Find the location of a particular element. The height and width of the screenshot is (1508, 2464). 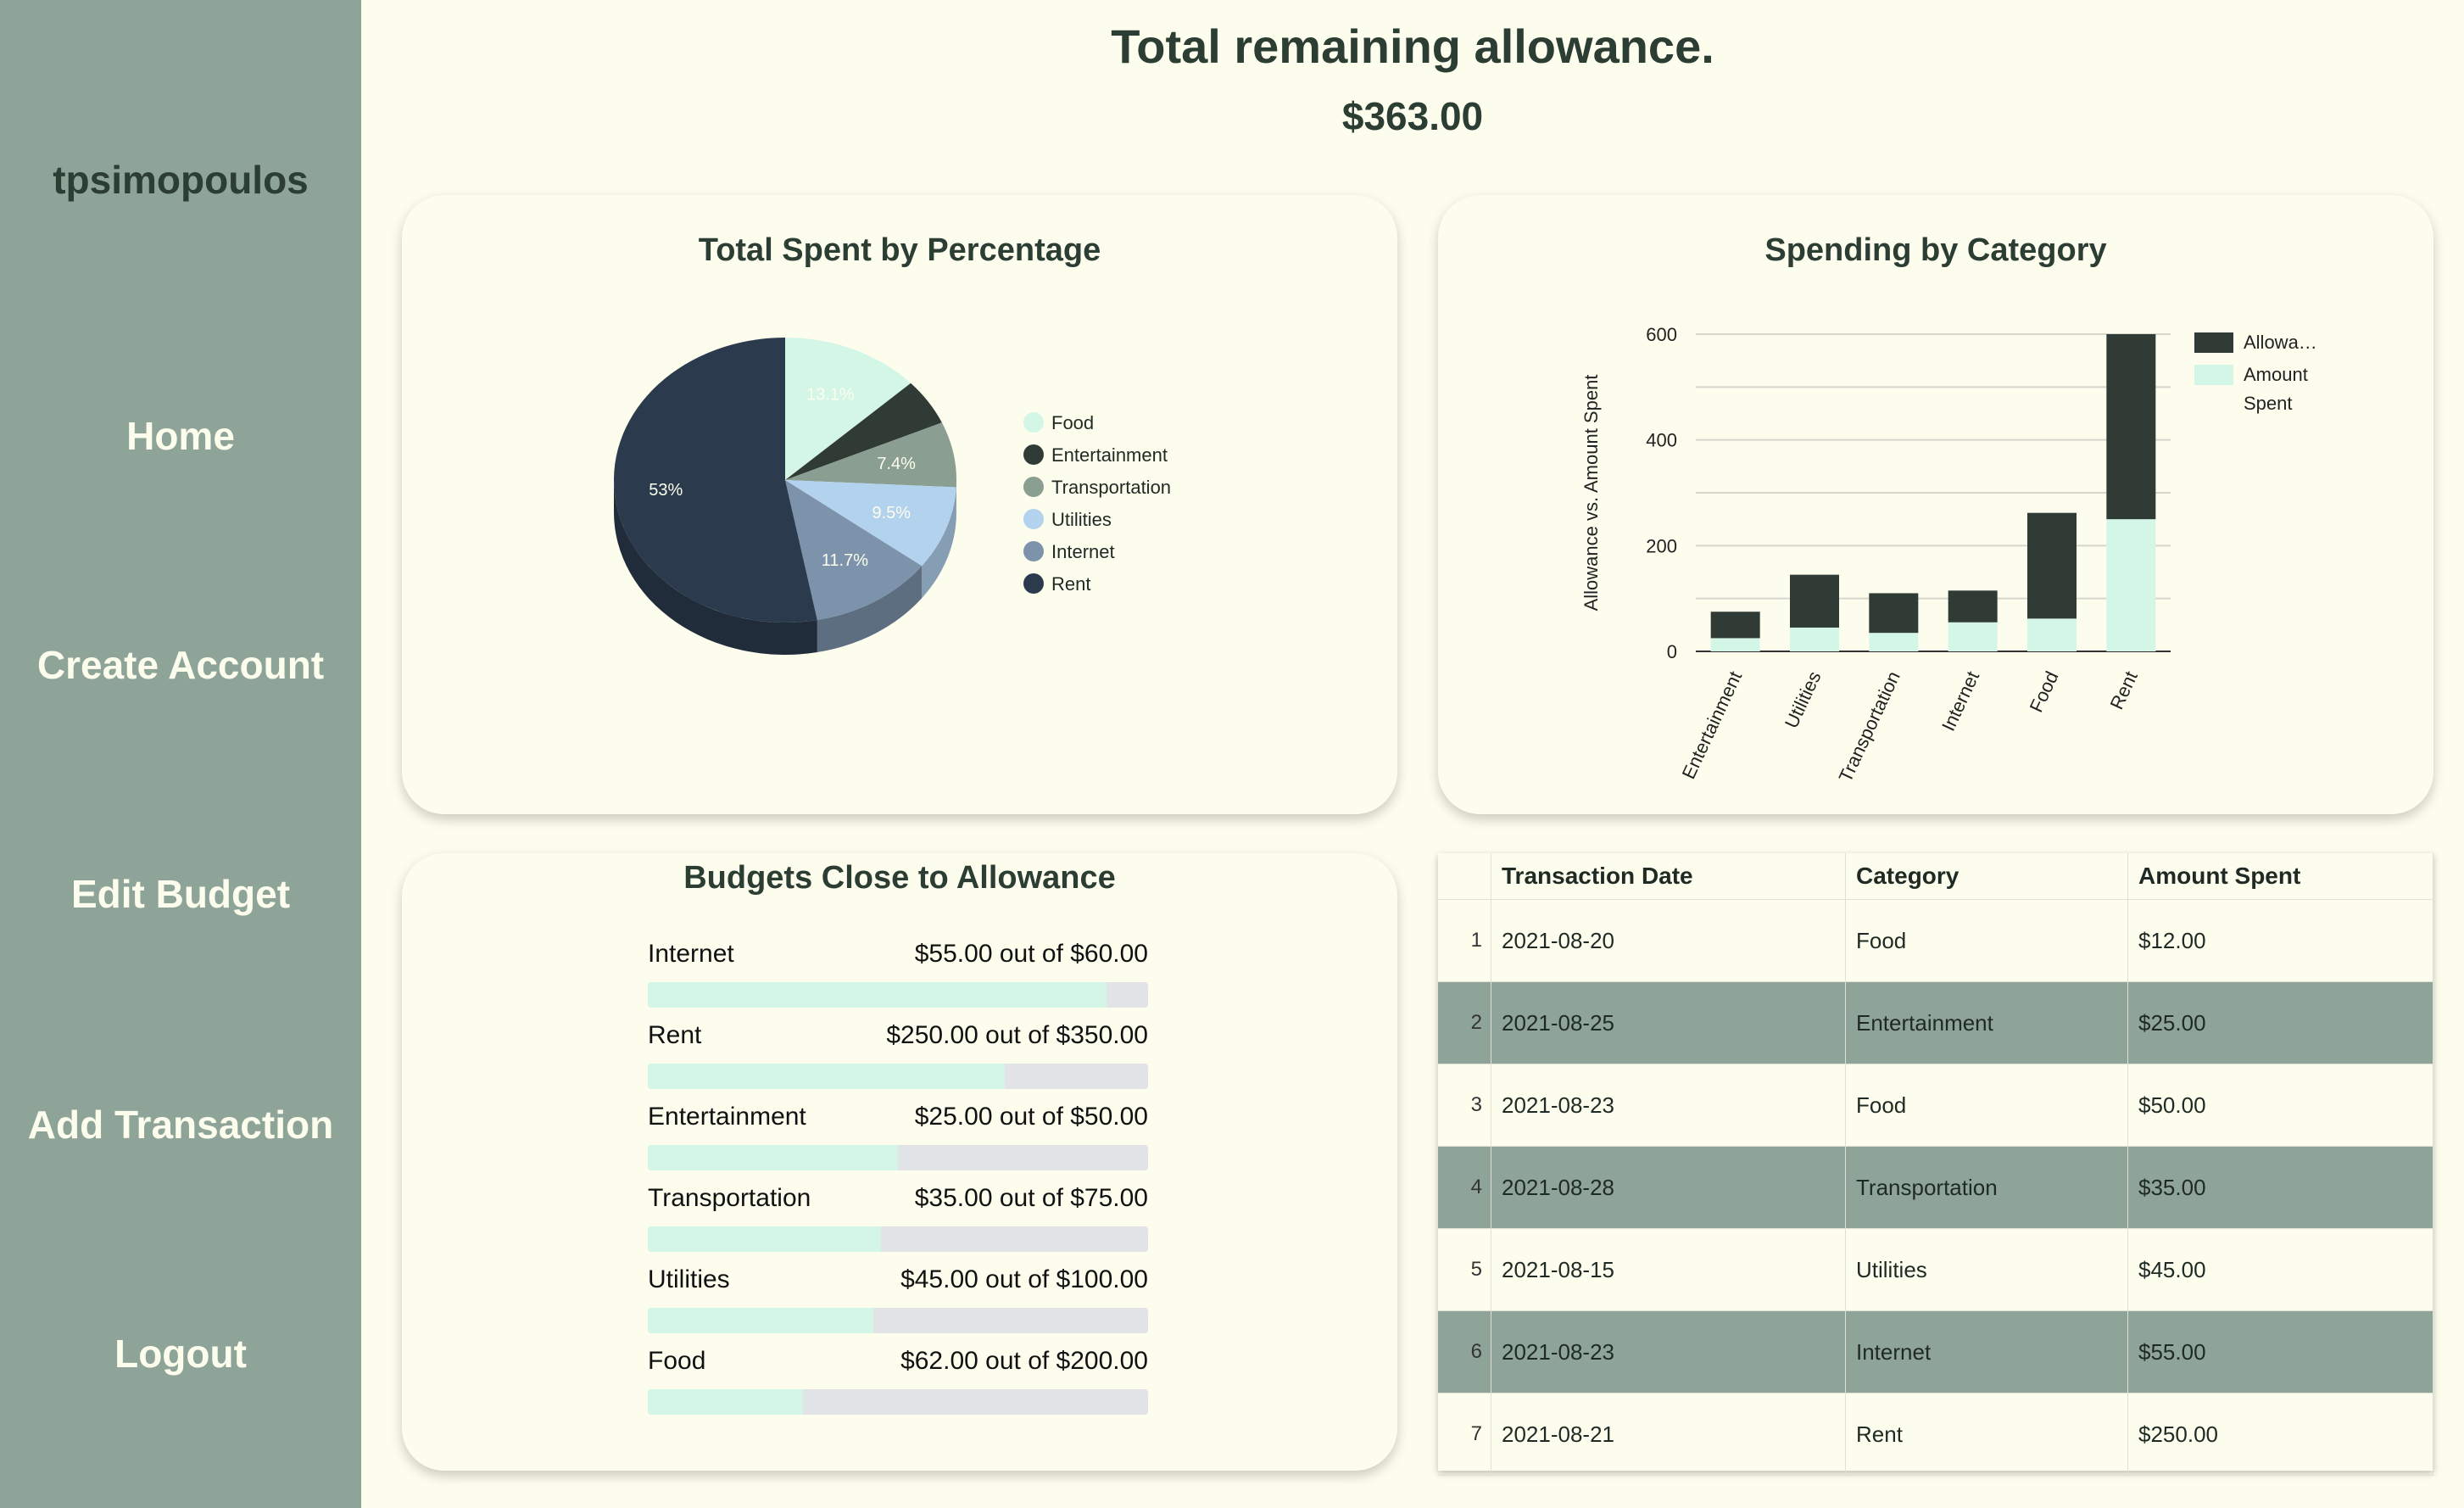

budget-amount-text: $45.00 out of $100.00 is located at coordinates (1024, 1279).